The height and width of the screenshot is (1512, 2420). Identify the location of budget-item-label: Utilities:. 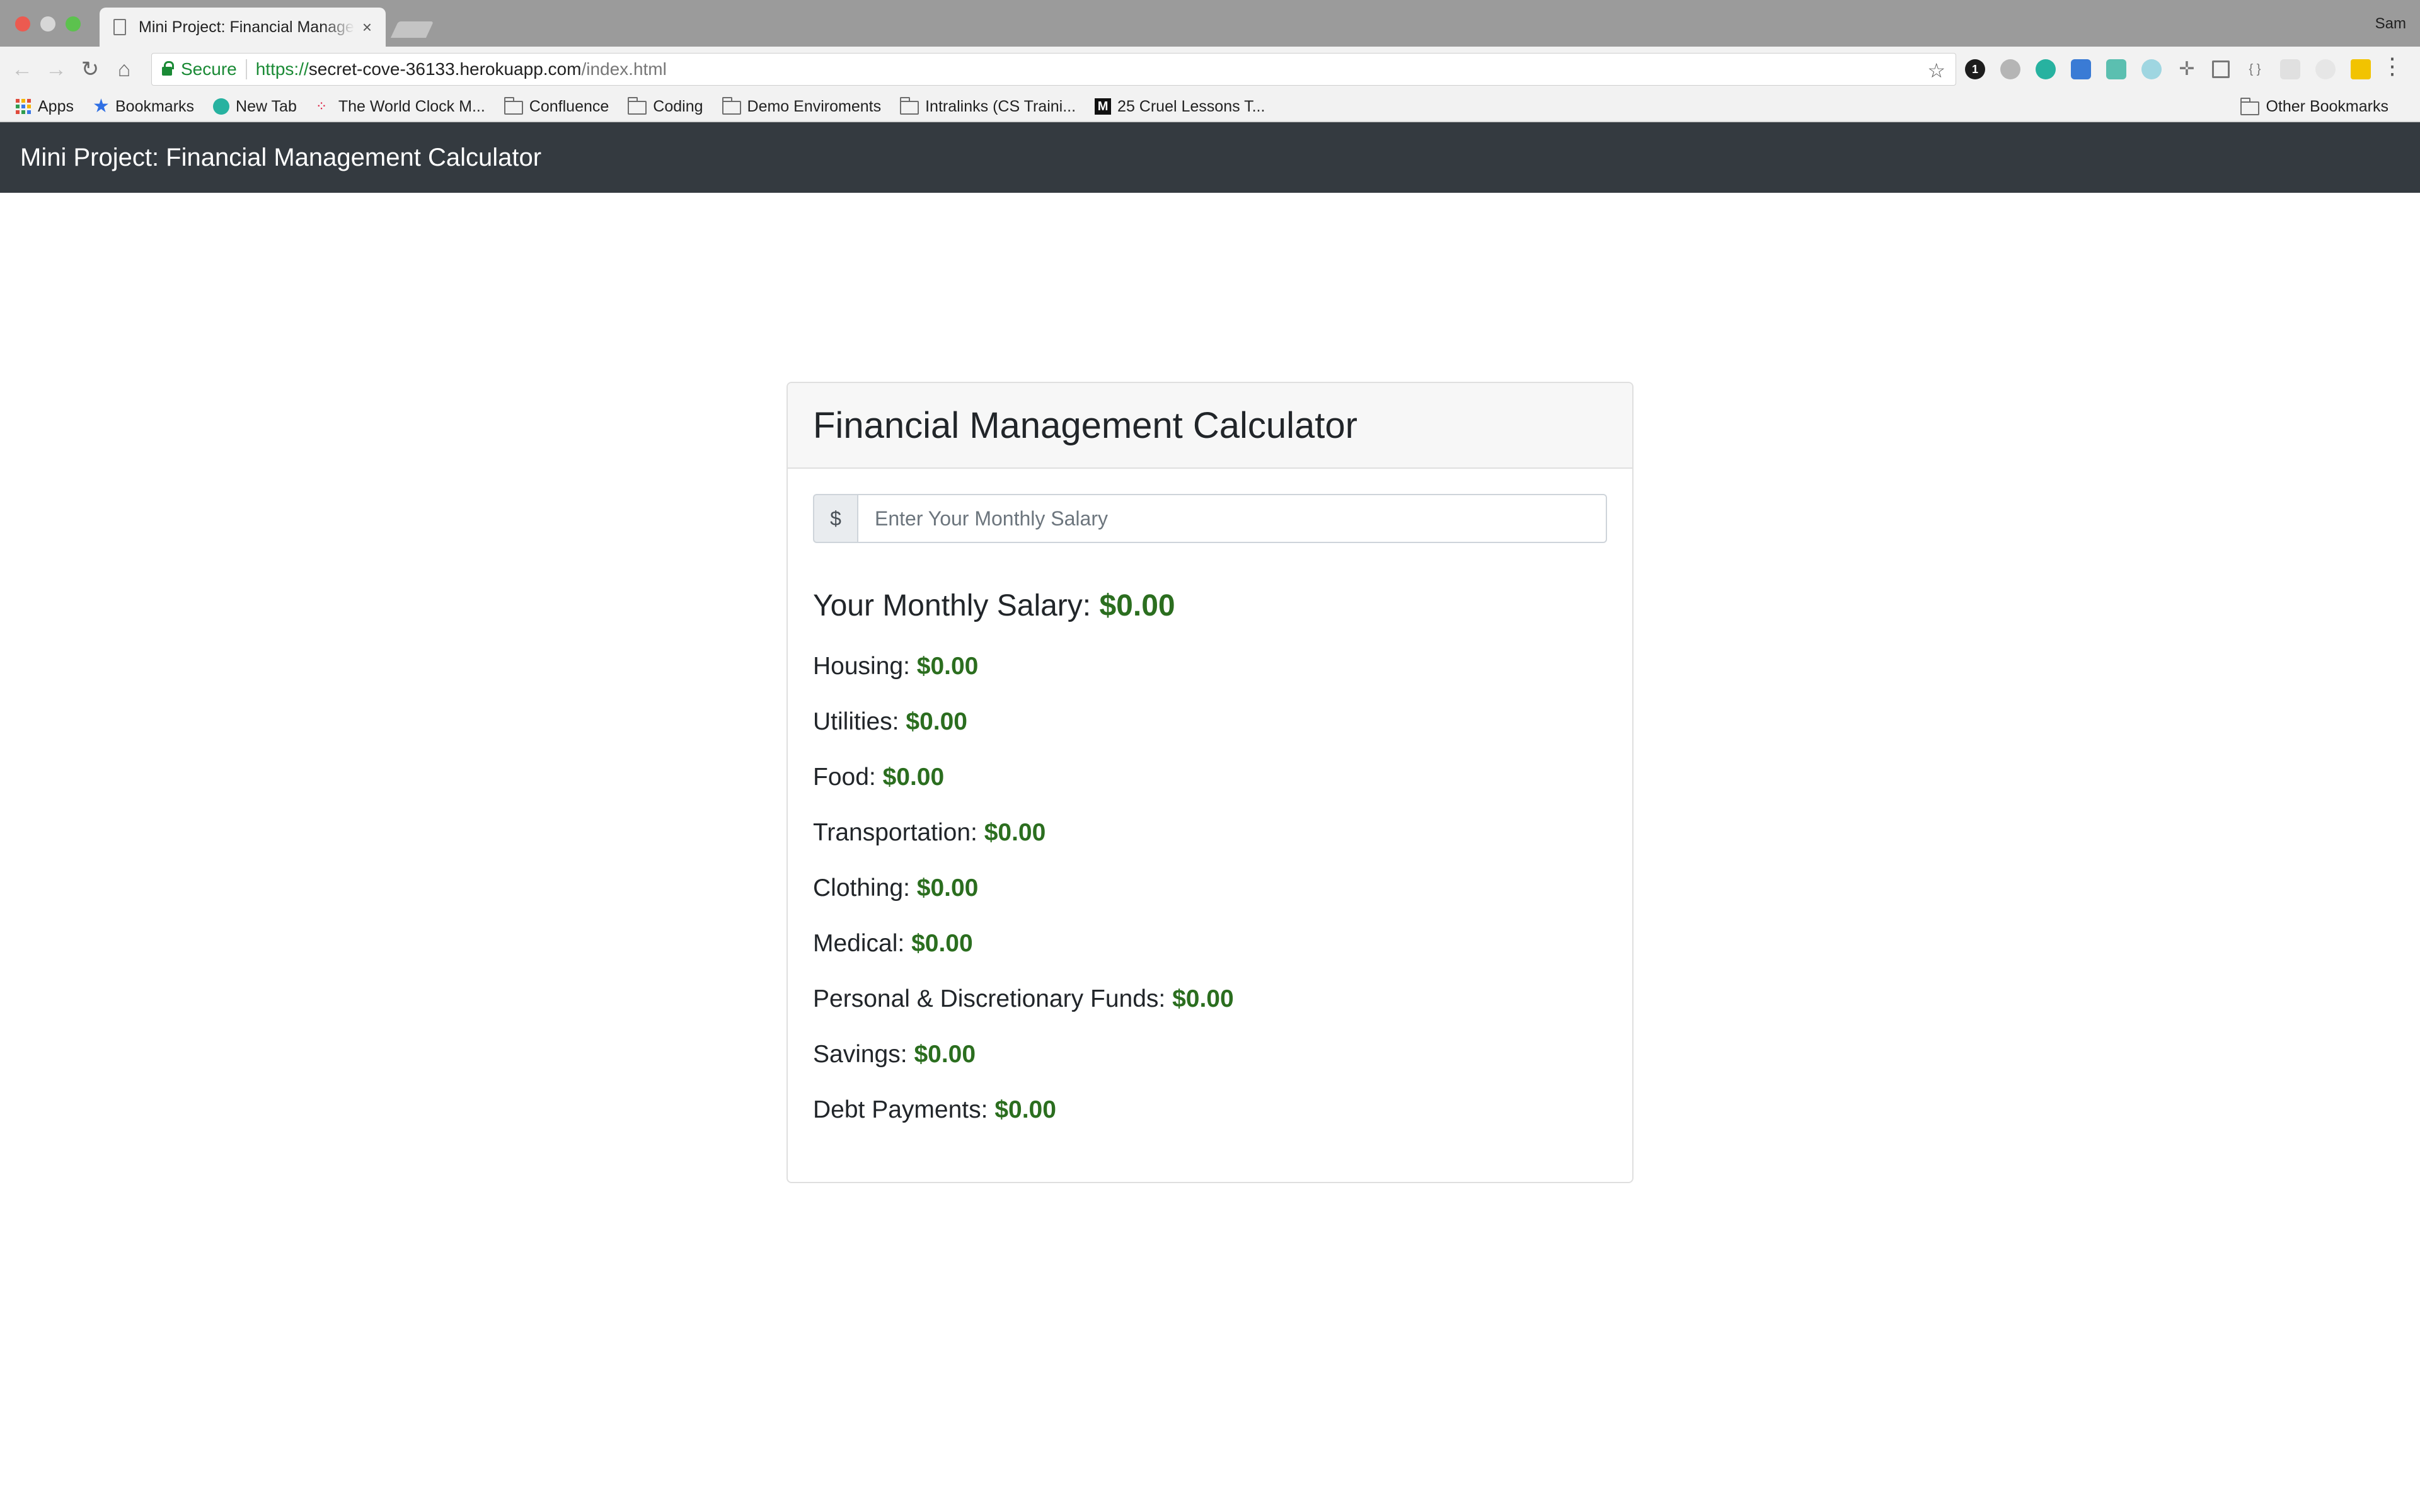
(856, 721).